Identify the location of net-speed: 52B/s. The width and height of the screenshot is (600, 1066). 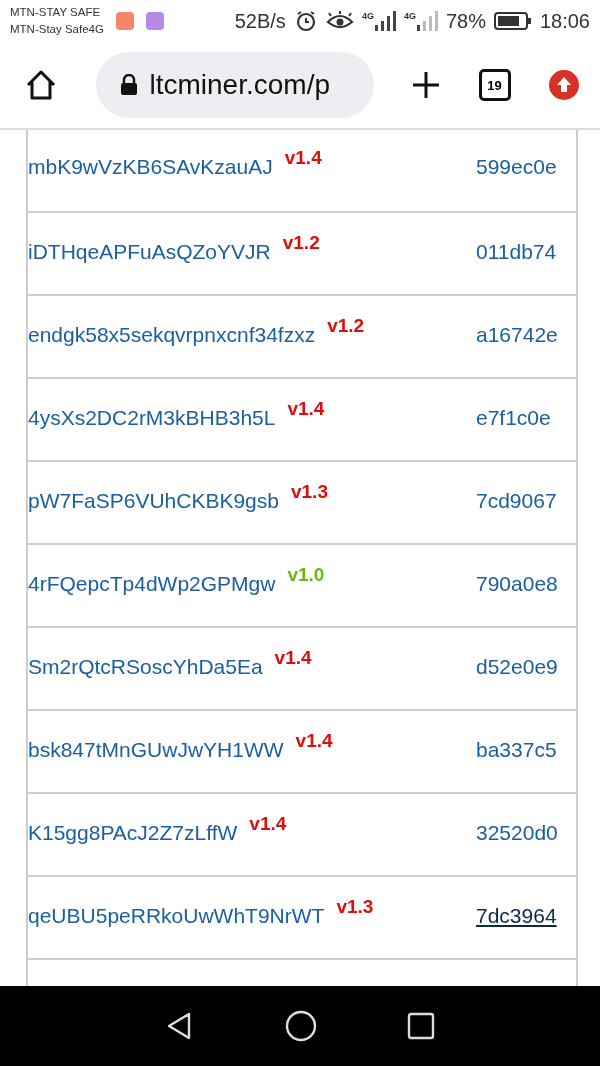
(260, 21).